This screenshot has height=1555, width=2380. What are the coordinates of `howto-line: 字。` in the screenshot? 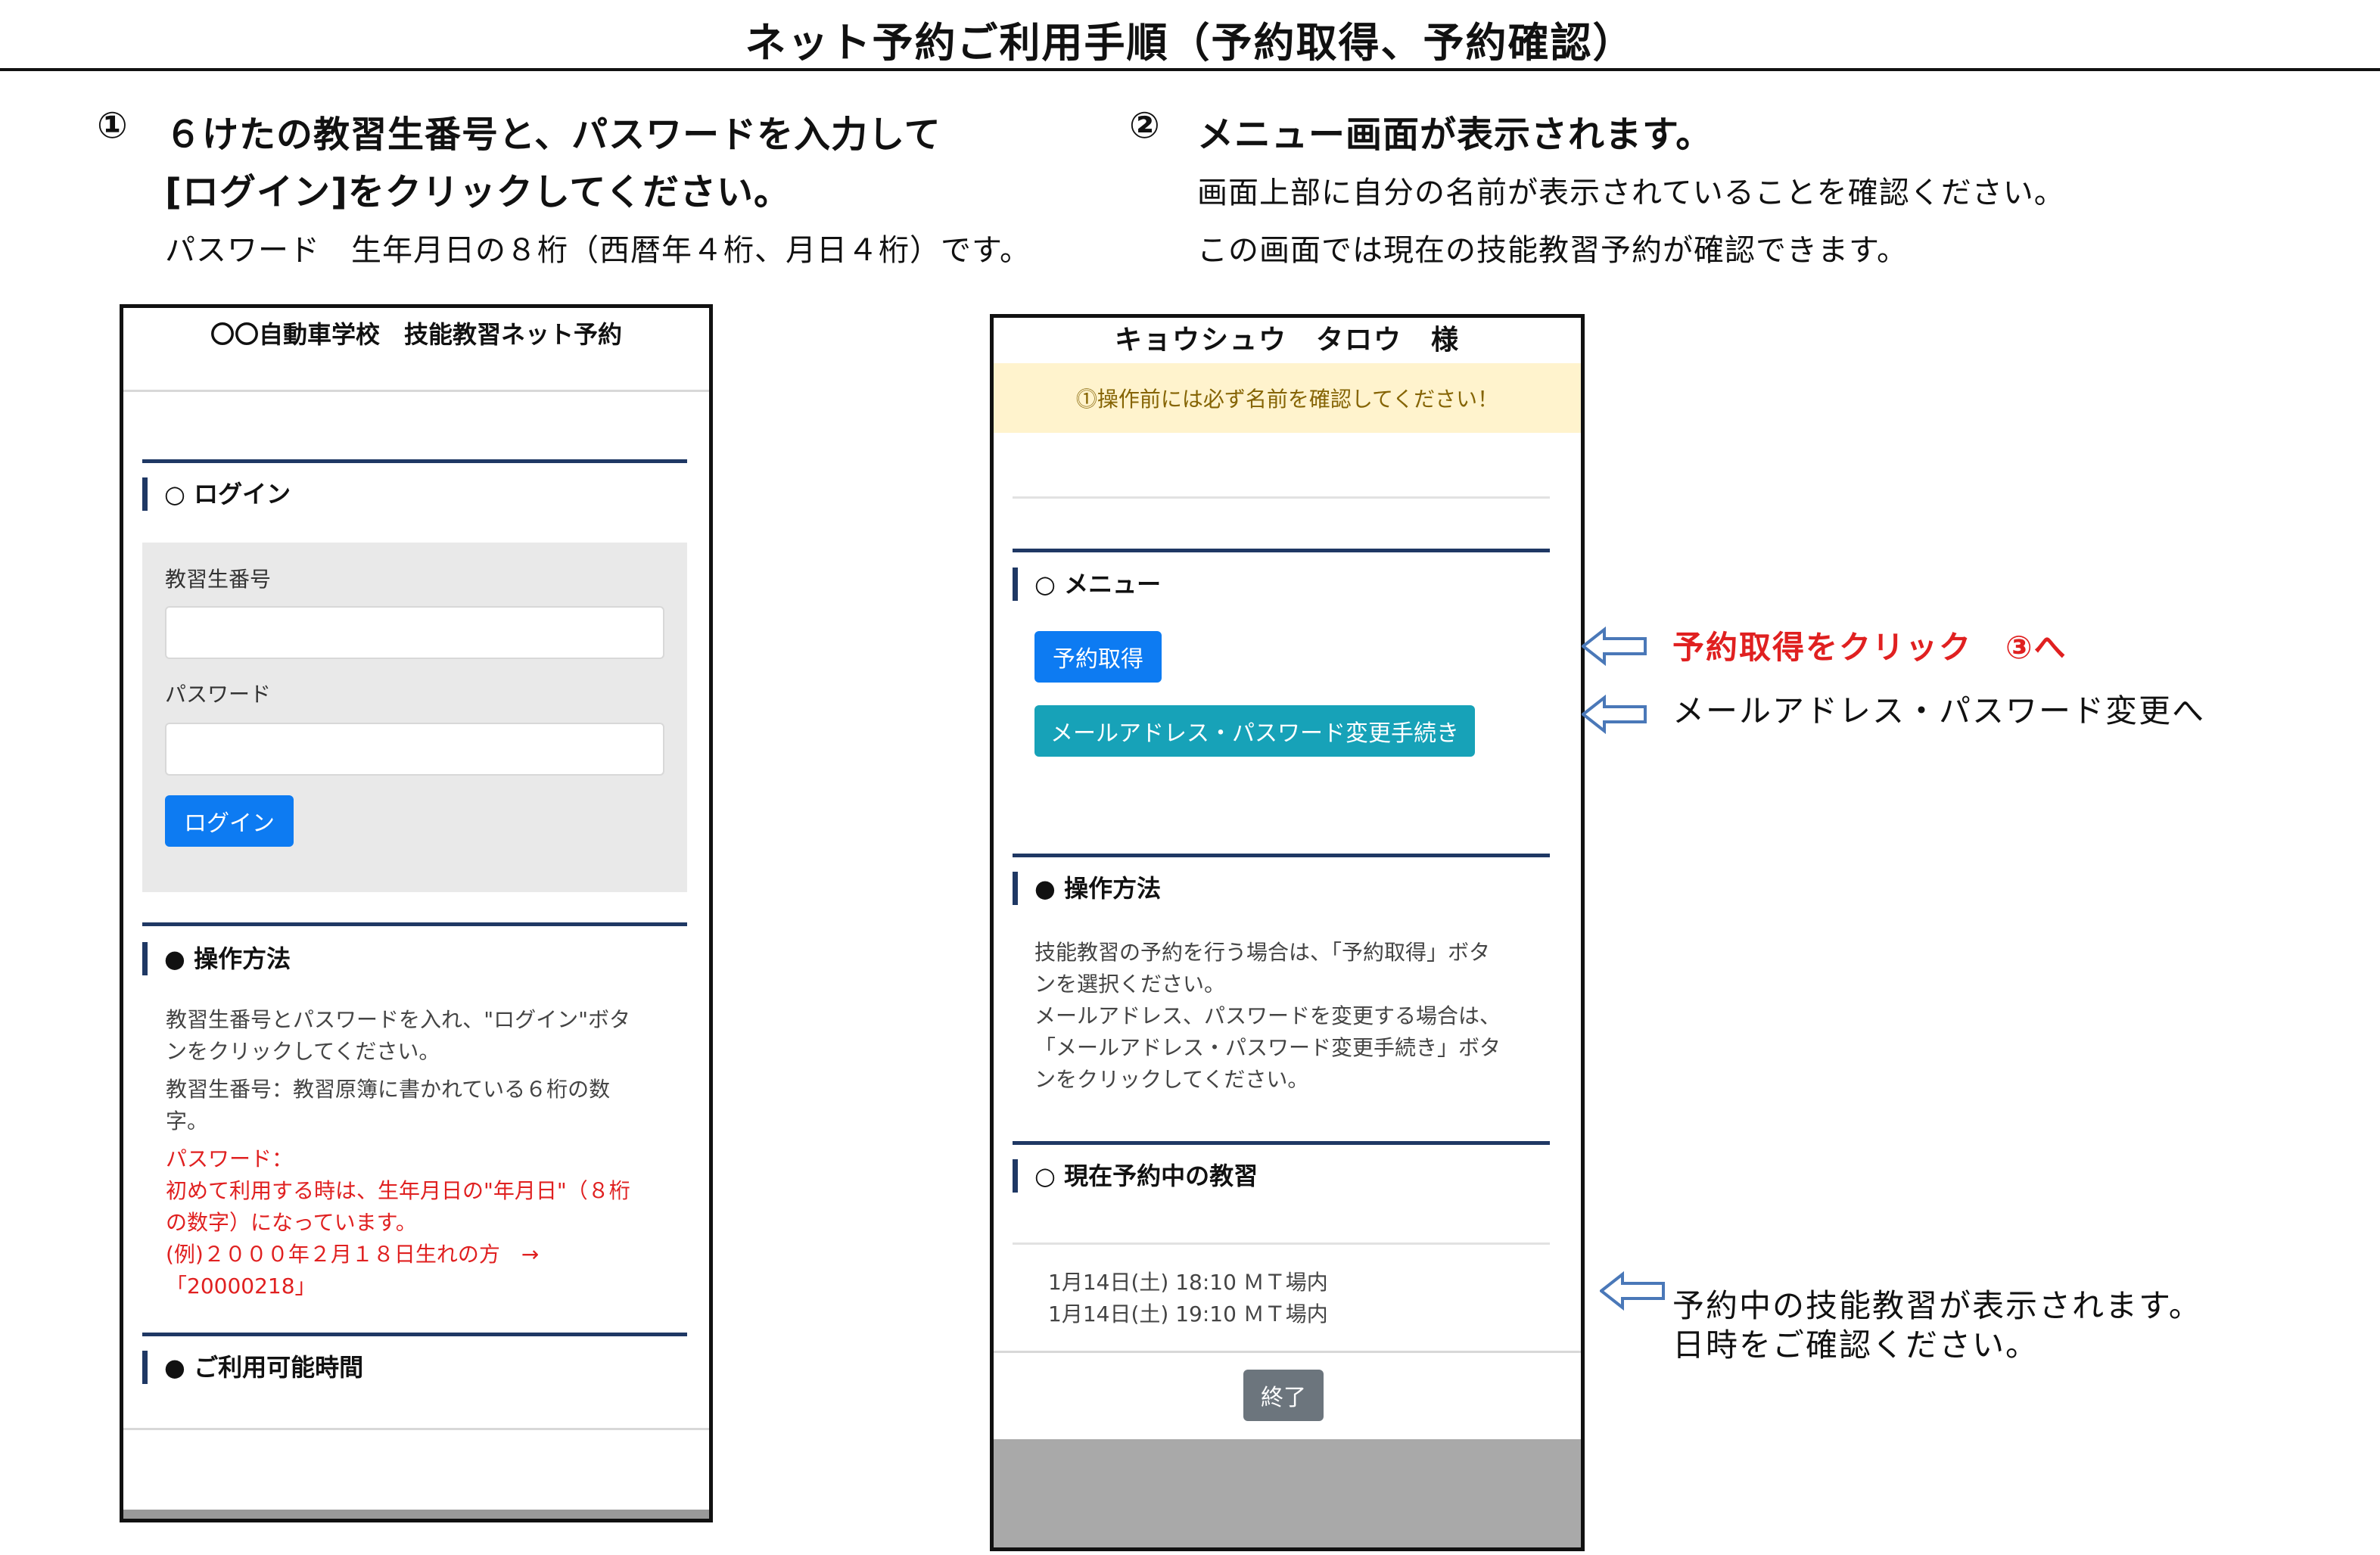 It's located at (187, 1121).